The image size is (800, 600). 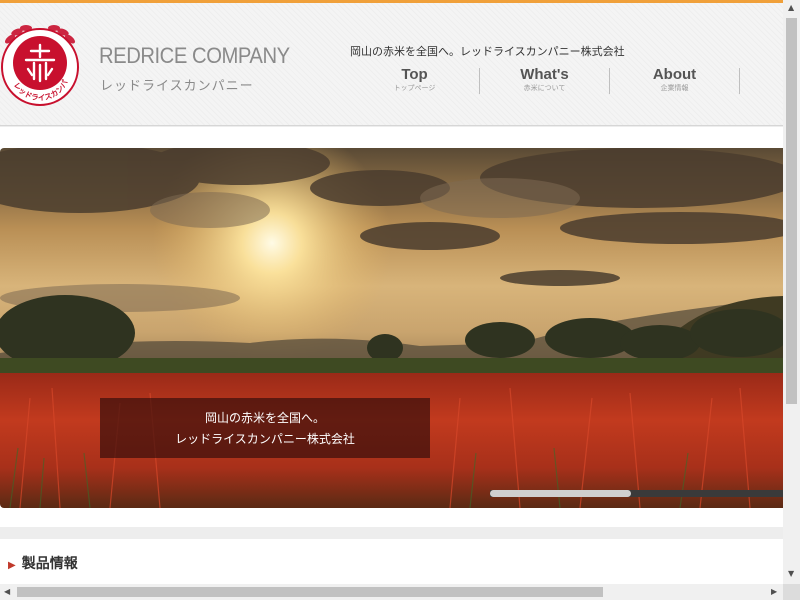 I want to click on caption-line-2: レッドライスカンパニー株式会社, so click(x=265, y=439).